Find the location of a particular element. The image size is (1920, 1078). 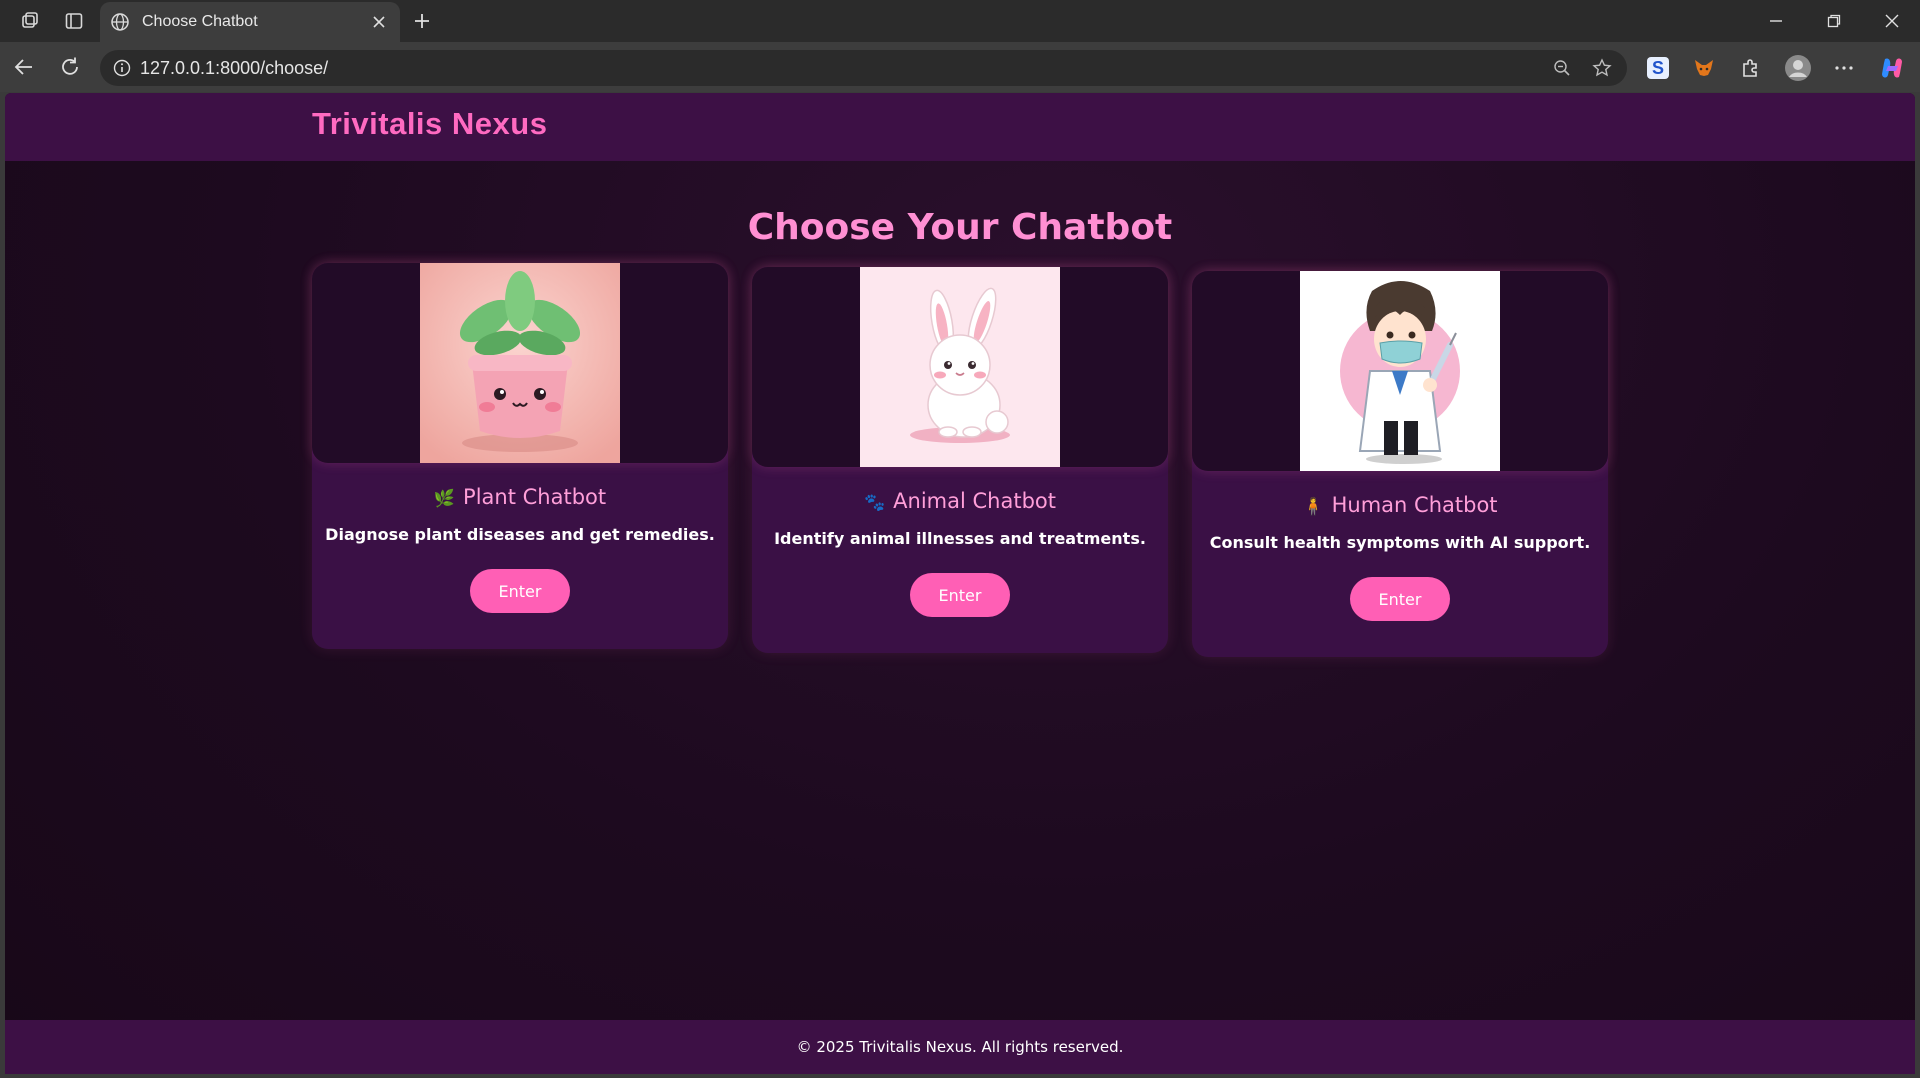

card-title-text: Animal Chatbot is located at coordinates (974, 501).